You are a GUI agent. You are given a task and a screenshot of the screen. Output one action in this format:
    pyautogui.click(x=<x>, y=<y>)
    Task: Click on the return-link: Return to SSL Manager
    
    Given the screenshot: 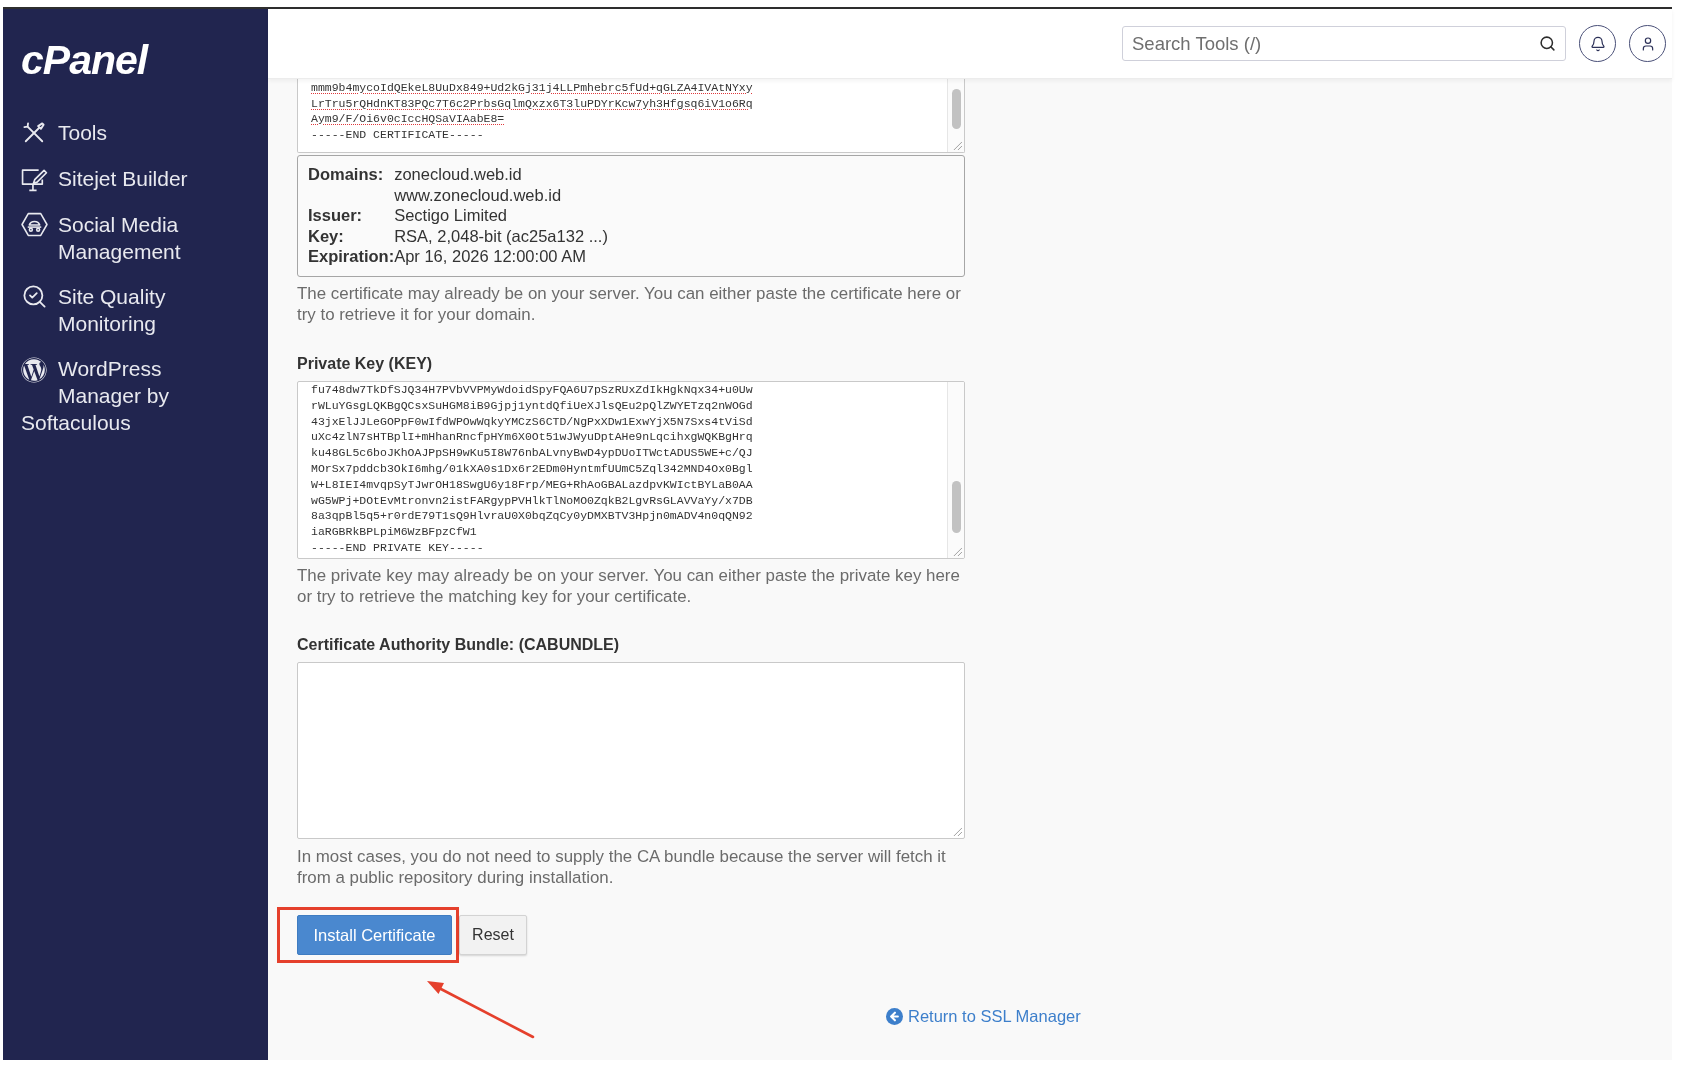 What is the action you would take?
    pyautogui.click(x=983, y=1016)
    